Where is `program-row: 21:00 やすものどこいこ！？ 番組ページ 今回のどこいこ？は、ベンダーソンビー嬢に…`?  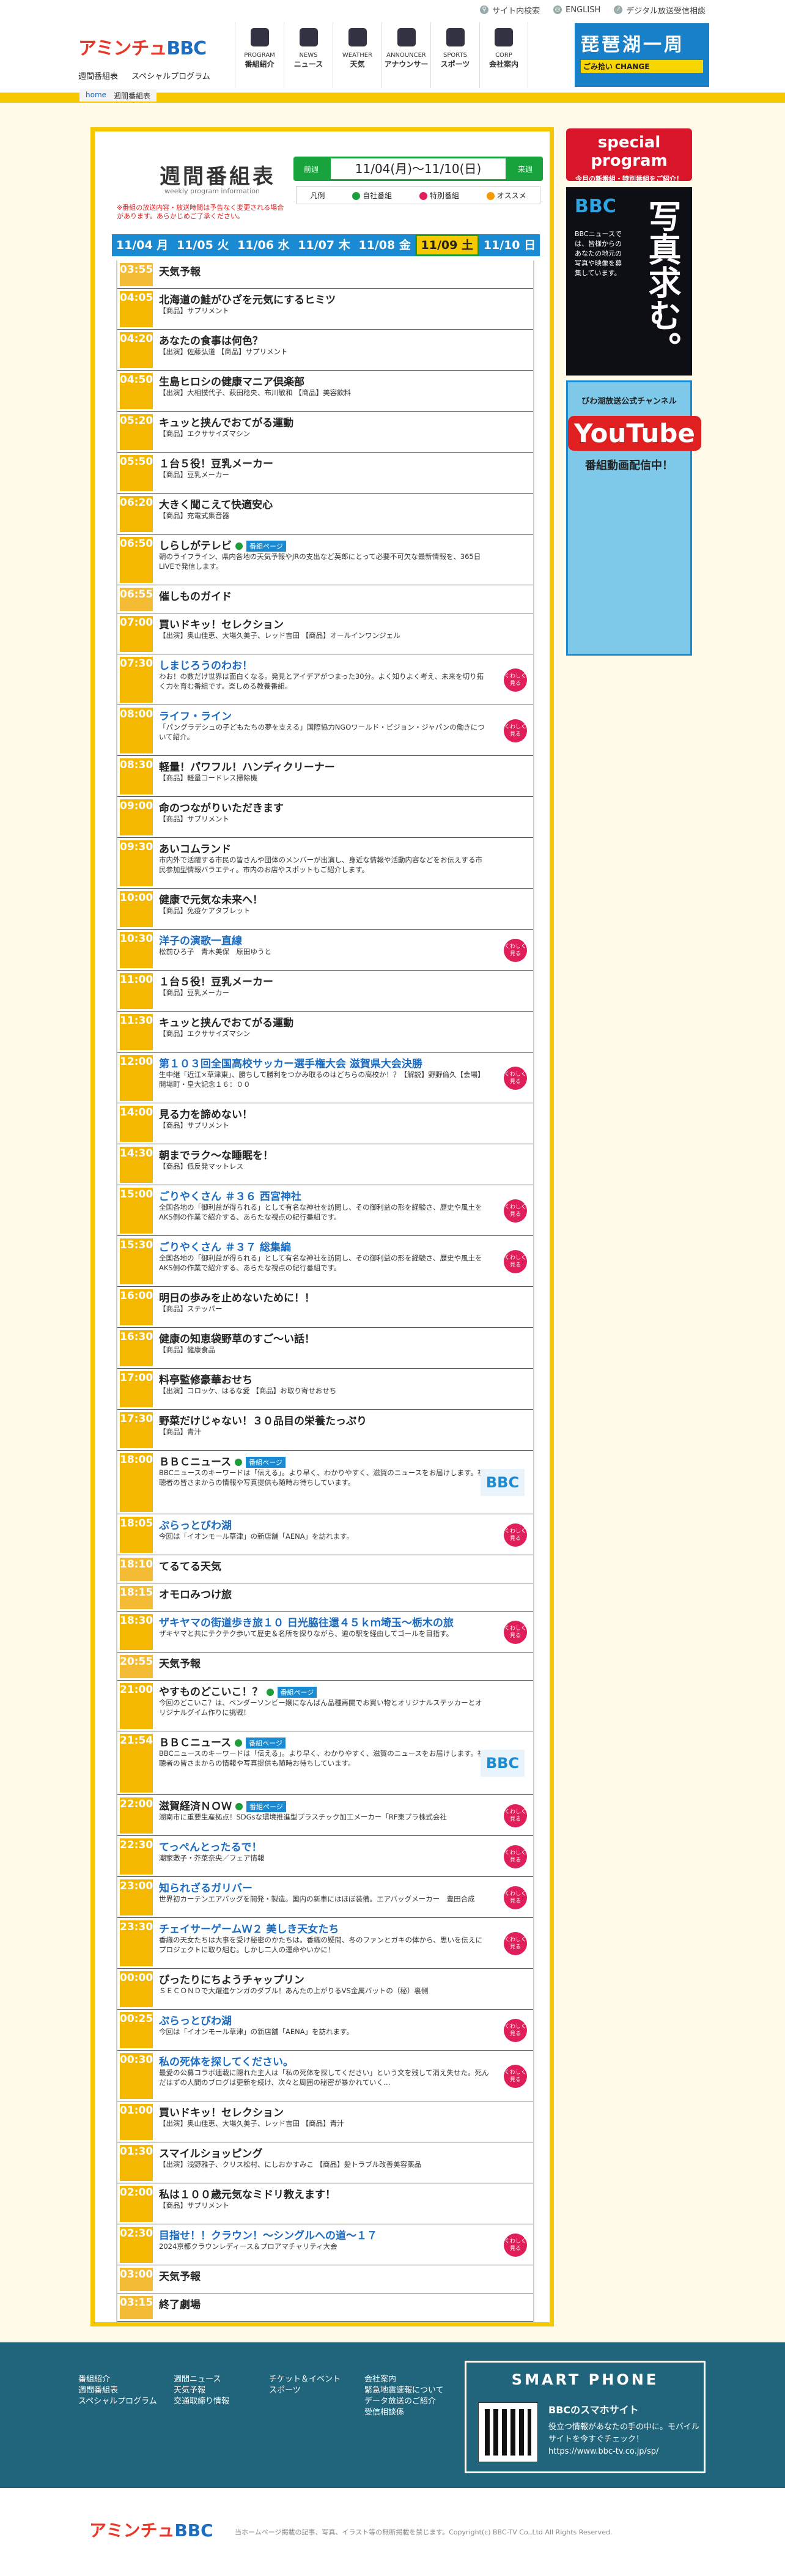 program-row: 21:00 やすものどこいこ！？ 番組ページ 今回のどこいこ？は、ベンダーソンビー嬢に… is located at coordinates (325, 1706).